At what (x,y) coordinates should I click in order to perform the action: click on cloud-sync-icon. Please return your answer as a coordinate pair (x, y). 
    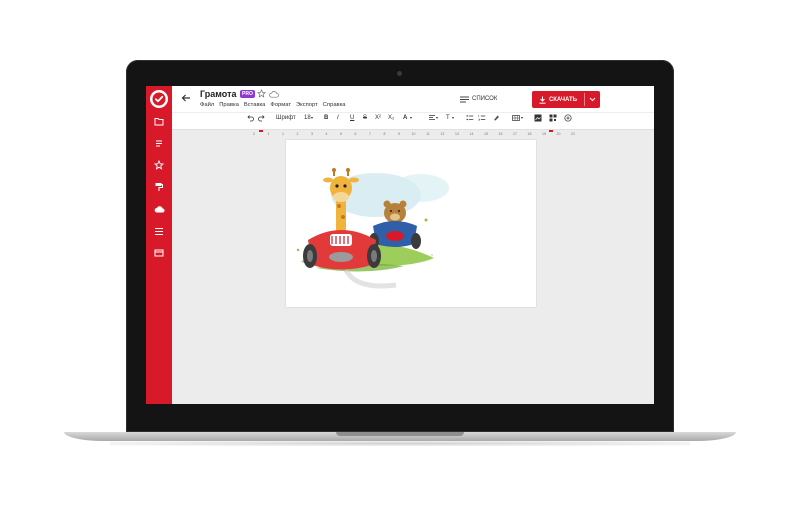
    Looking at the image, I should click on (274, 94).